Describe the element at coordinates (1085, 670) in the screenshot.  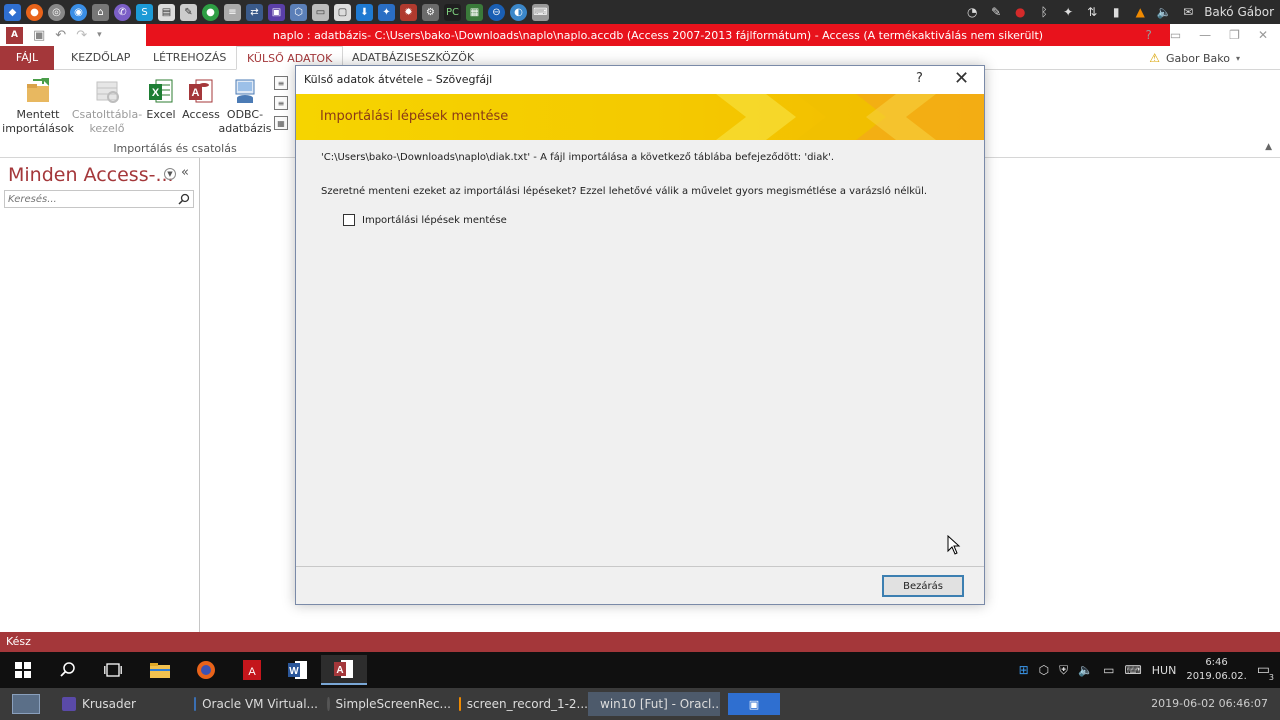
I see `speaker-tray-icon: 🔈` at that location.